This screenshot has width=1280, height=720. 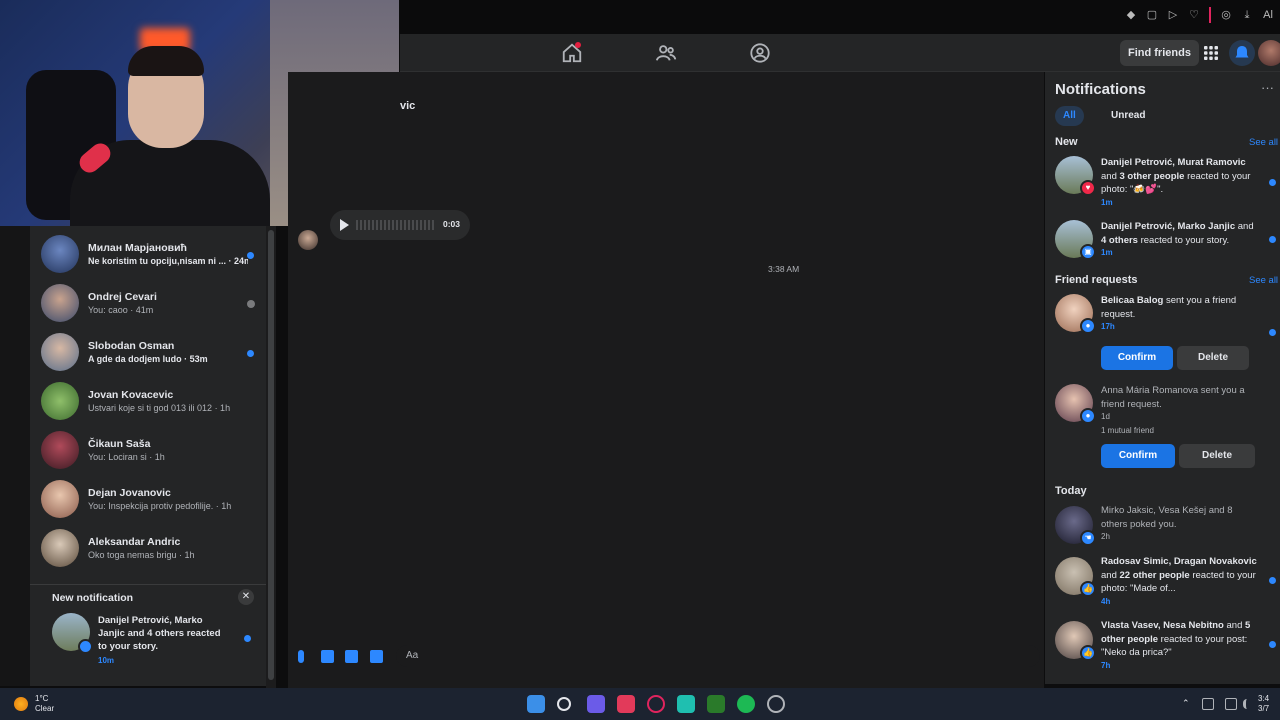 I want to click on account-avatar, so click(x=1269, y=53).